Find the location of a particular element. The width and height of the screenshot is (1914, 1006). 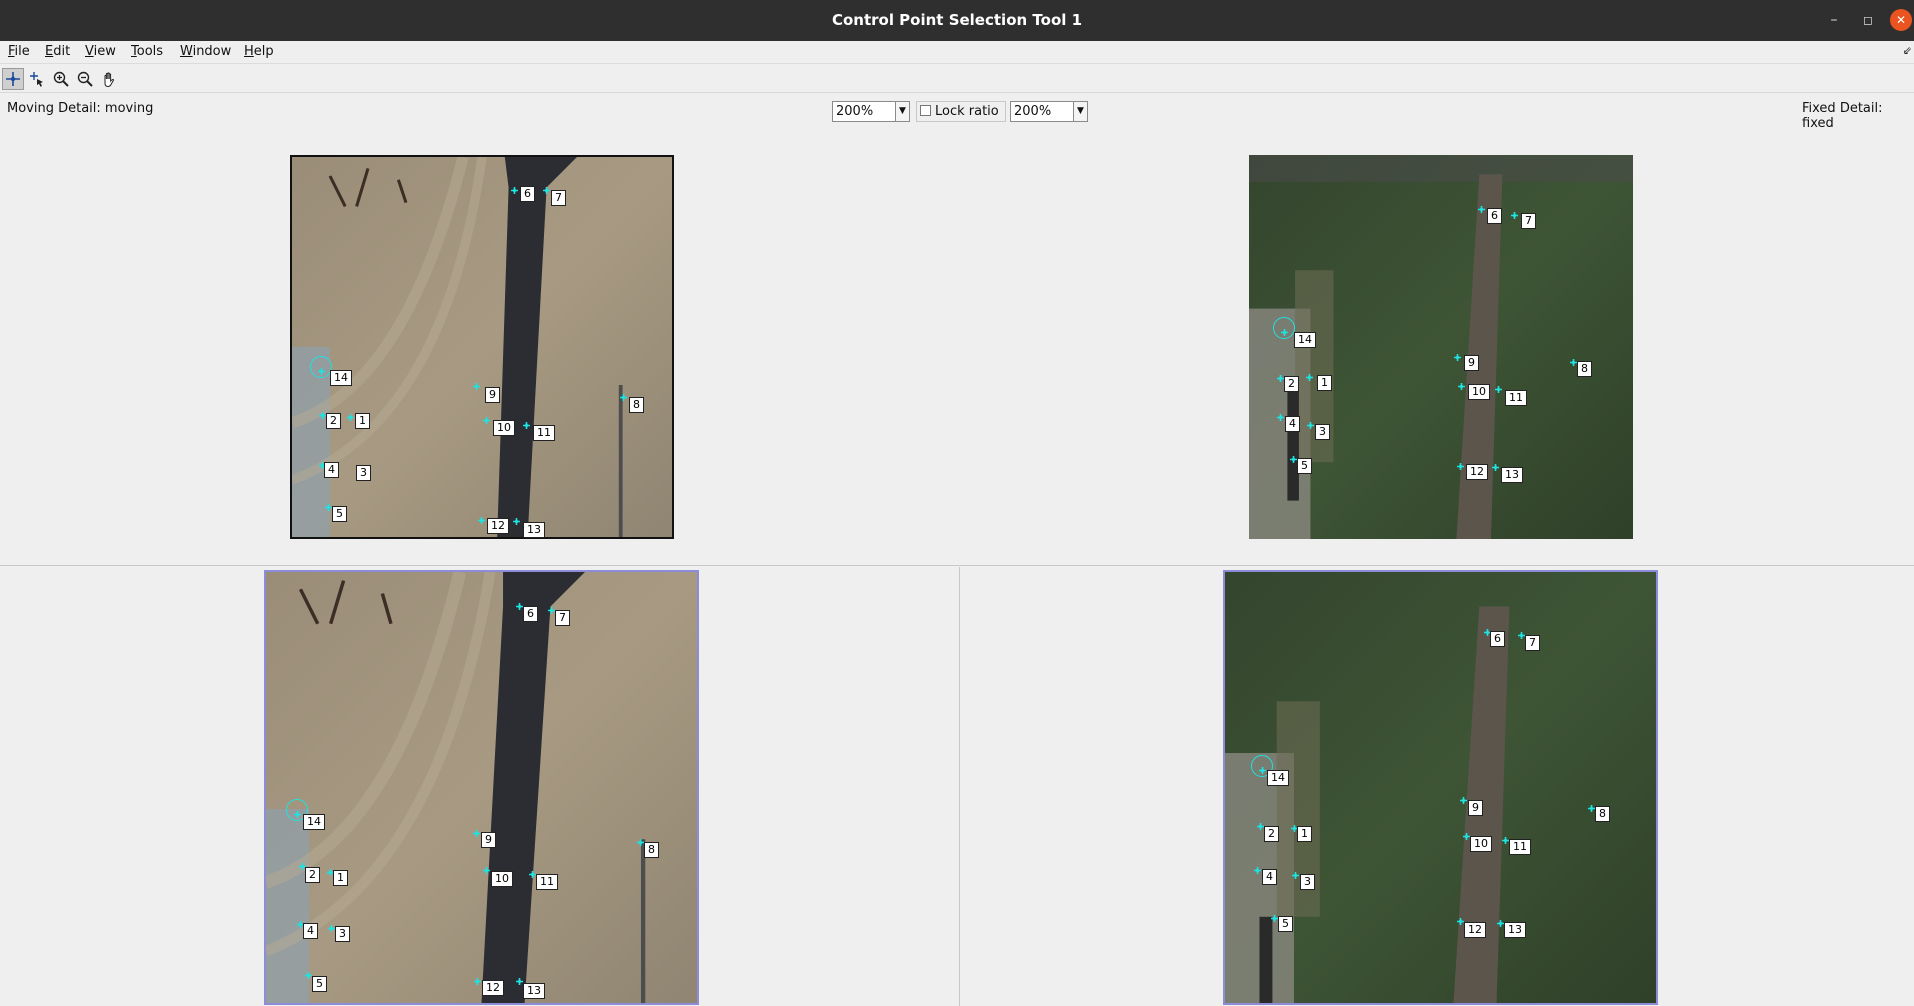

moving-zoom-select: 200% ▼ is located at coordinates (871, 111).